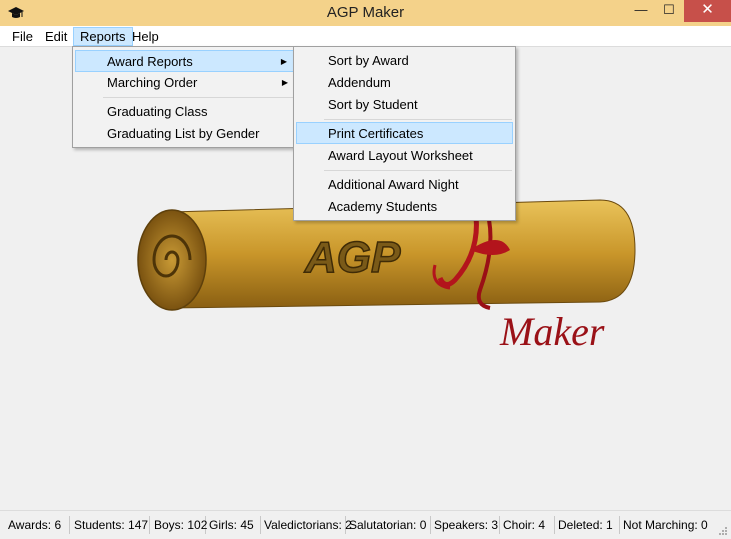  I want to click on menu-item-label: Award Layout Worksheet, so click(400, 155).